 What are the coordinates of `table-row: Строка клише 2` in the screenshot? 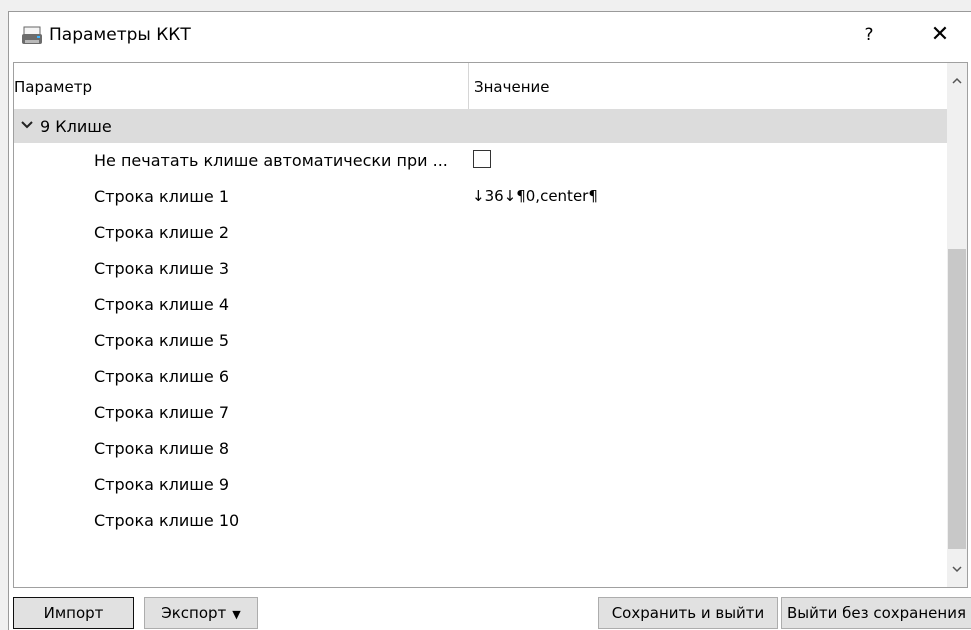 It's located at (480, 233).